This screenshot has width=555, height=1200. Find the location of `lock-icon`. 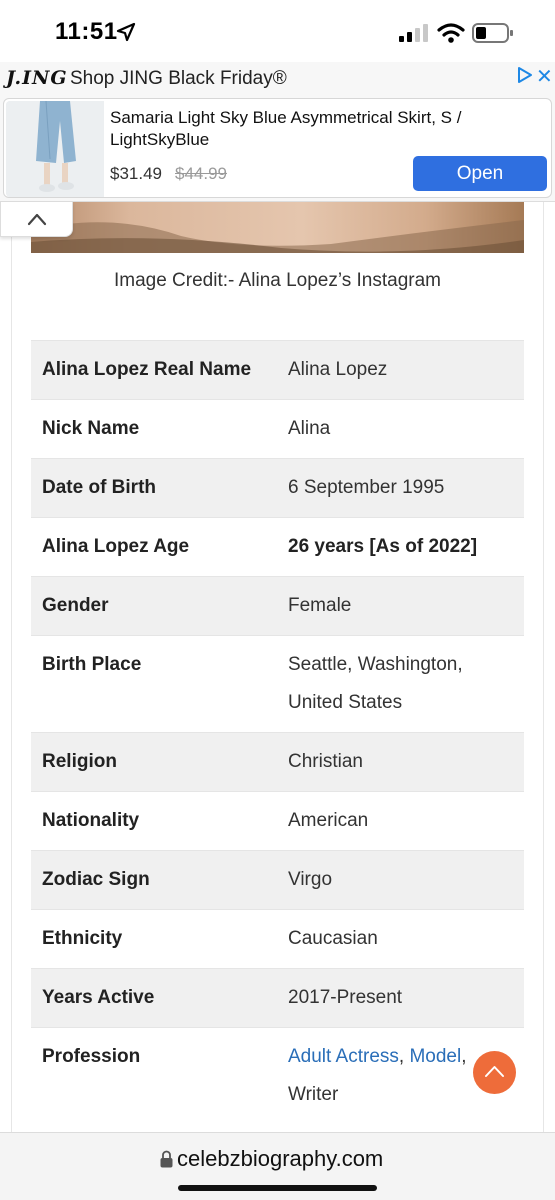

lock-icon is located at coordinates (166, 1159).